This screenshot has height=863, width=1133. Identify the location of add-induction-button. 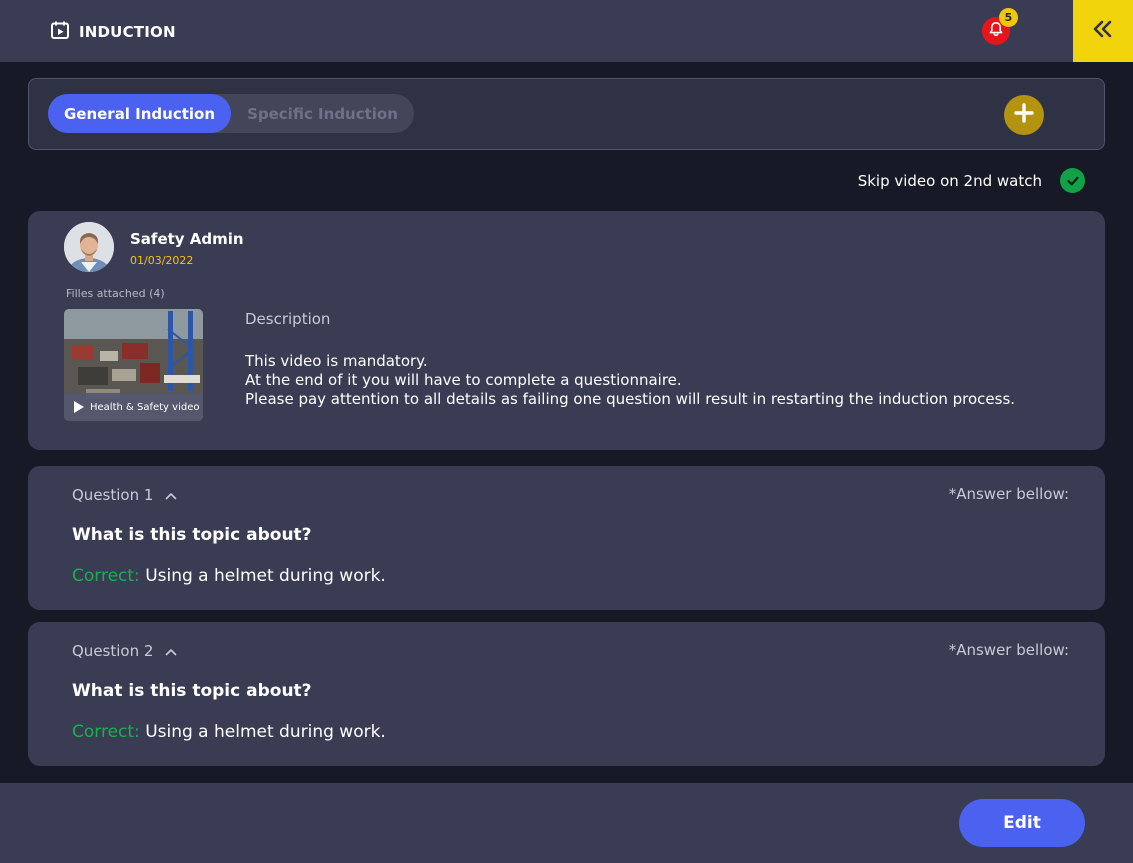
(1024, 115).